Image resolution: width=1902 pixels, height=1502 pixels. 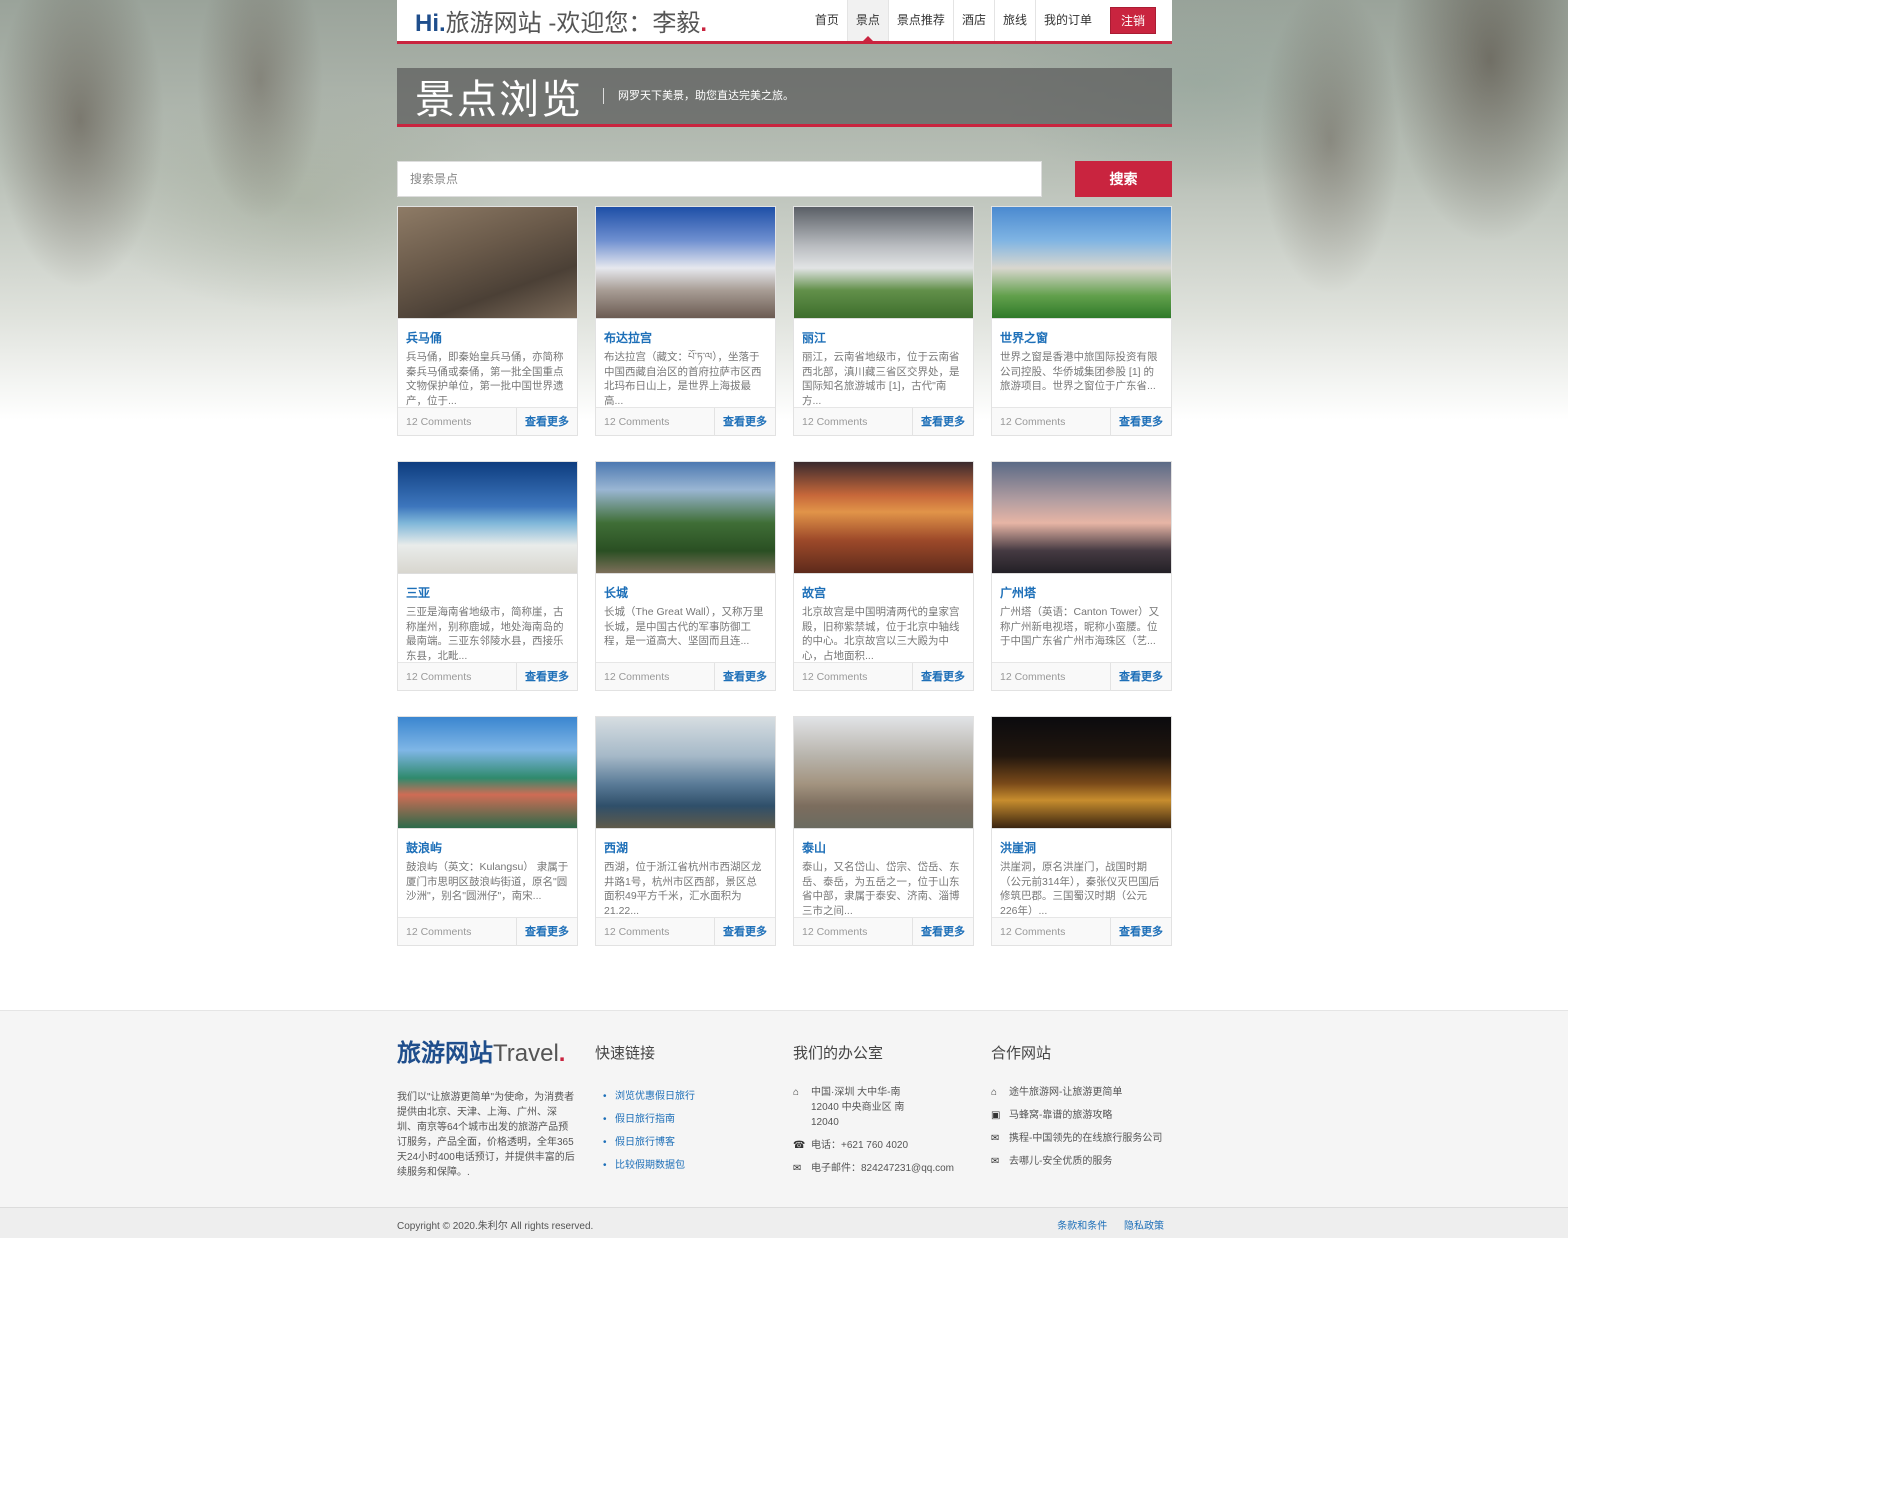 What do you see at coordinates (685, 589) in the screenshot?
I see `card-title: 长城` at bounding box center [685, 589].